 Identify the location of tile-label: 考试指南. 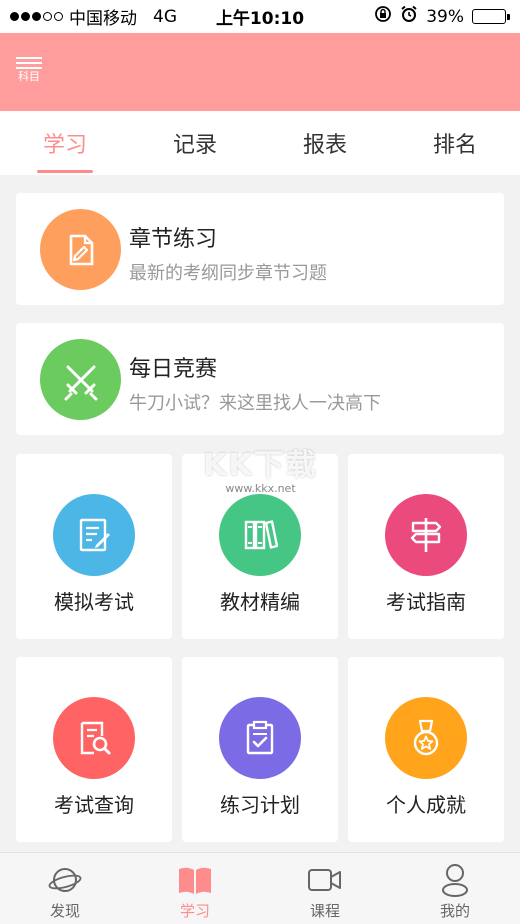
(426, 602).